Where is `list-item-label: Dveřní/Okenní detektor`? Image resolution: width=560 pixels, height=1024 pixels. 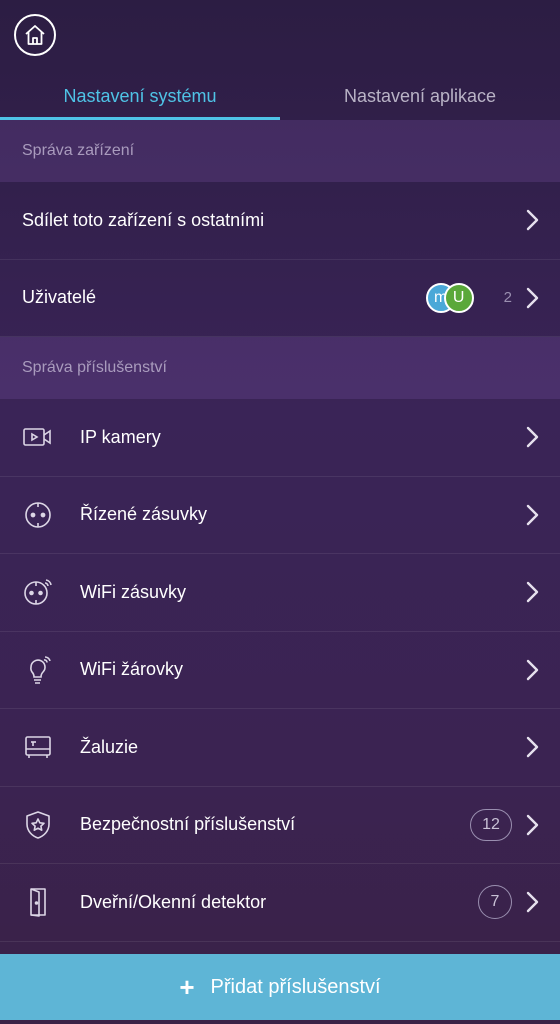 list-item-label: Dveřní/Okenní detektor is located at coordinates (173, 901).